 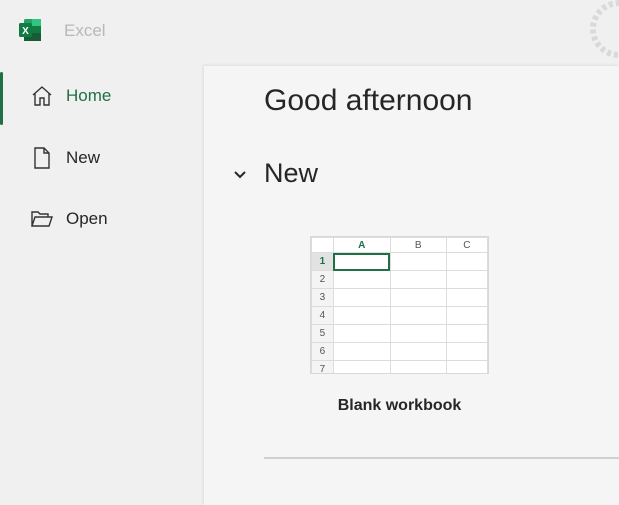 What do you see at coordinates (399, 406) in the screenshot?
I see `blank-workbook-label: Blank workbook` at bounding box center [399, 406].